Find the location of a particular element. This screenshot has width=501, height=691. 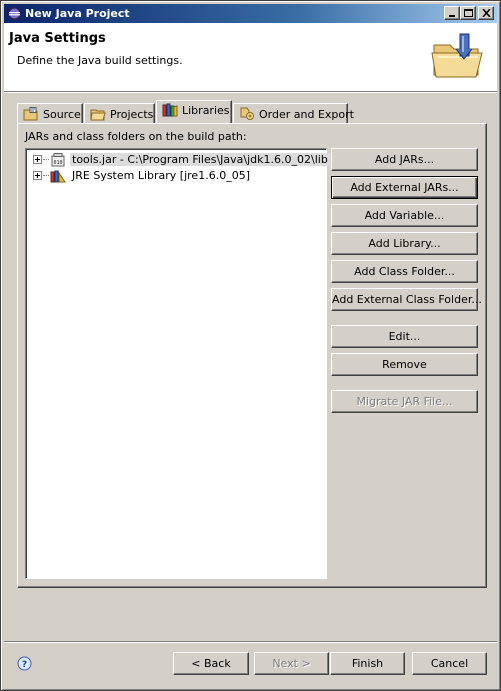

finish-button: Finish is located at coordinates (367, 663).